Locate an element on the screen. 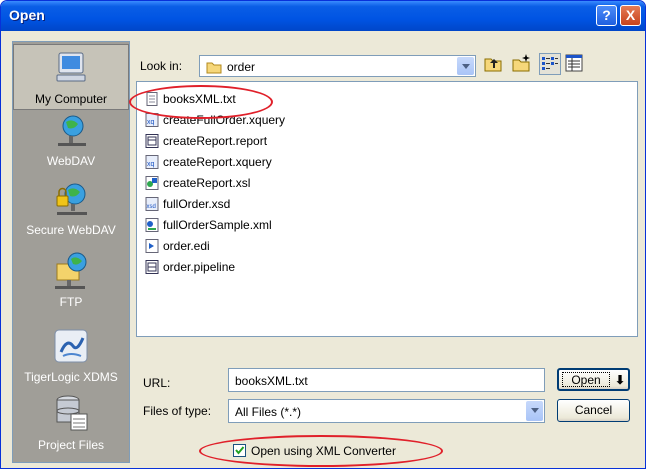  xml-converter-checkbox is located at coordinates (239, 450).